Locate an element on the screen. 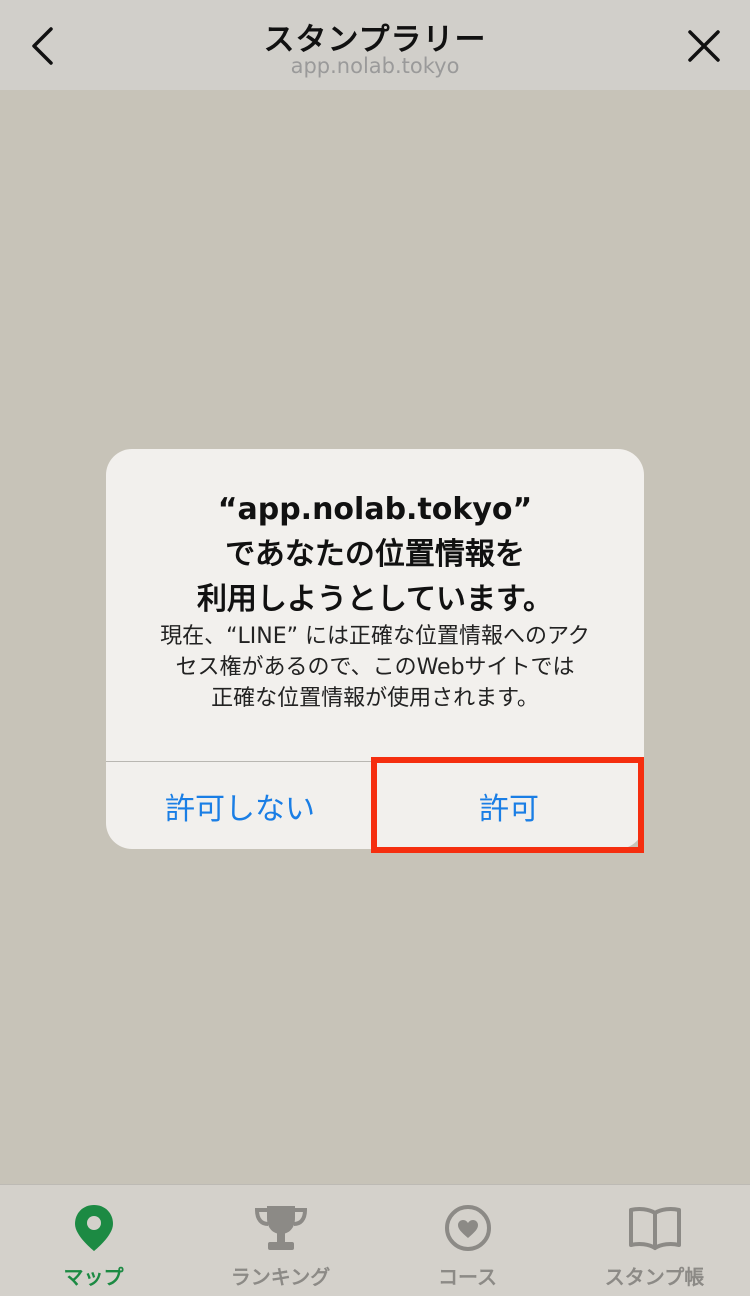  book-icon is located at coordinates (654, 1228).